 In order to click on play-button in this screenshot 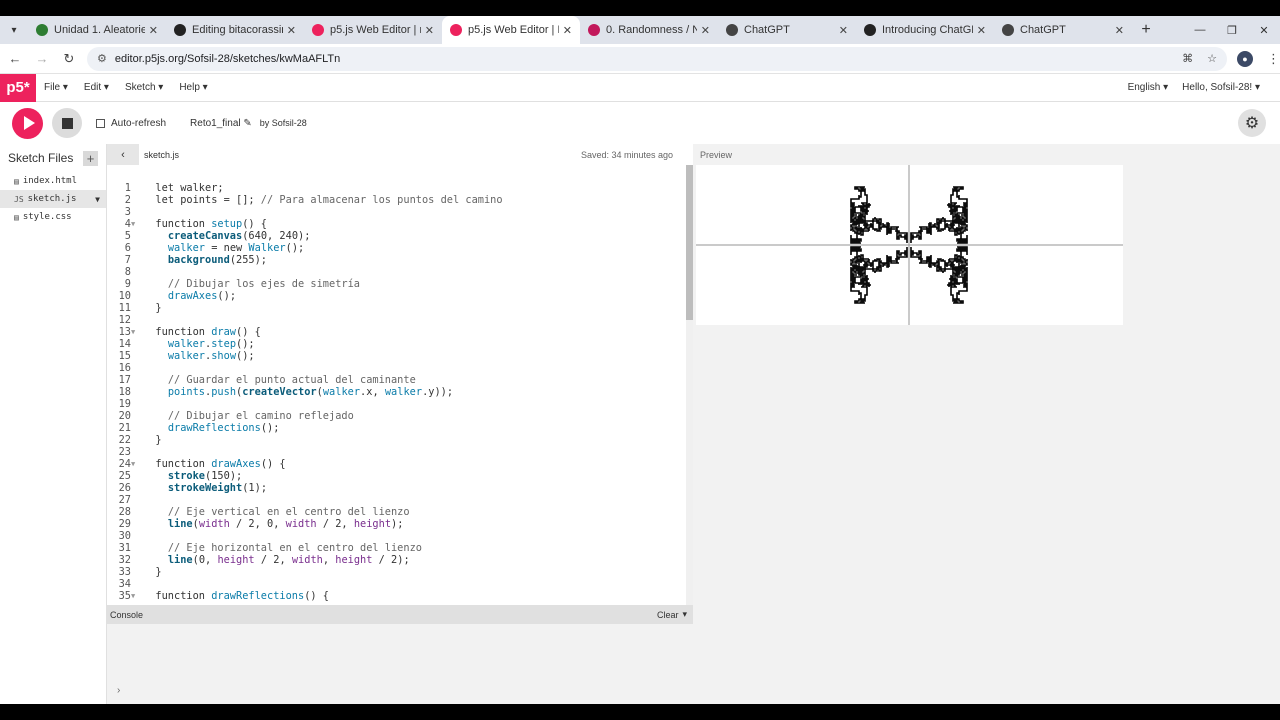, I will do `click(27, 123)`.